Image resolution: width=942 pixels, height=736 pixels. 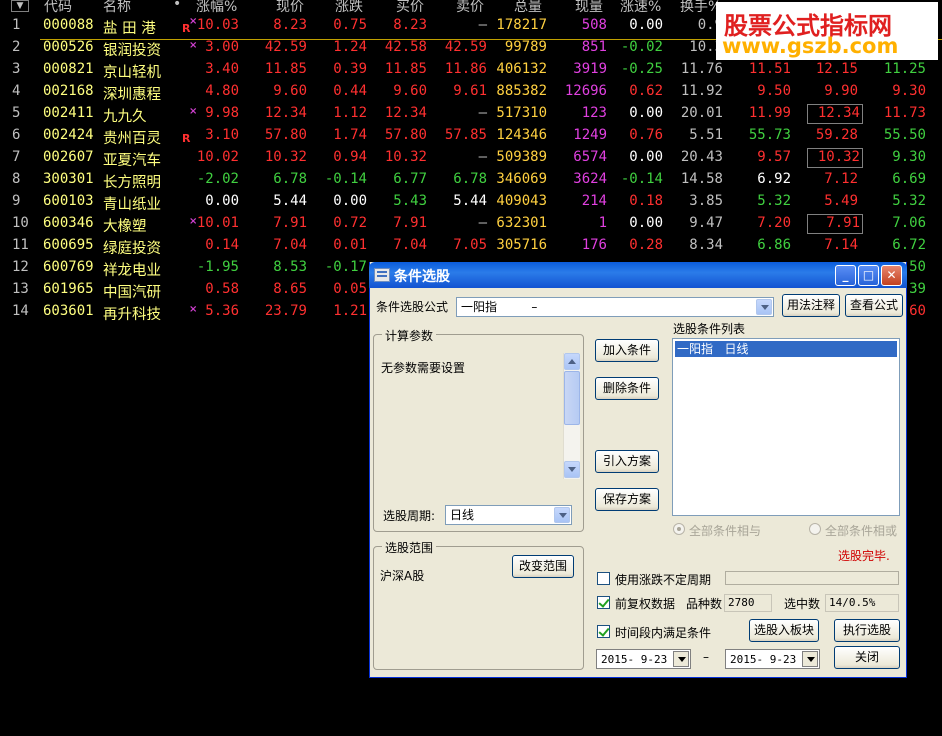 What do you see at coordinates (634, 659) in the screenshot?
I see `date-from-value: 2015- 9-23` at bounding box center [634, 659].